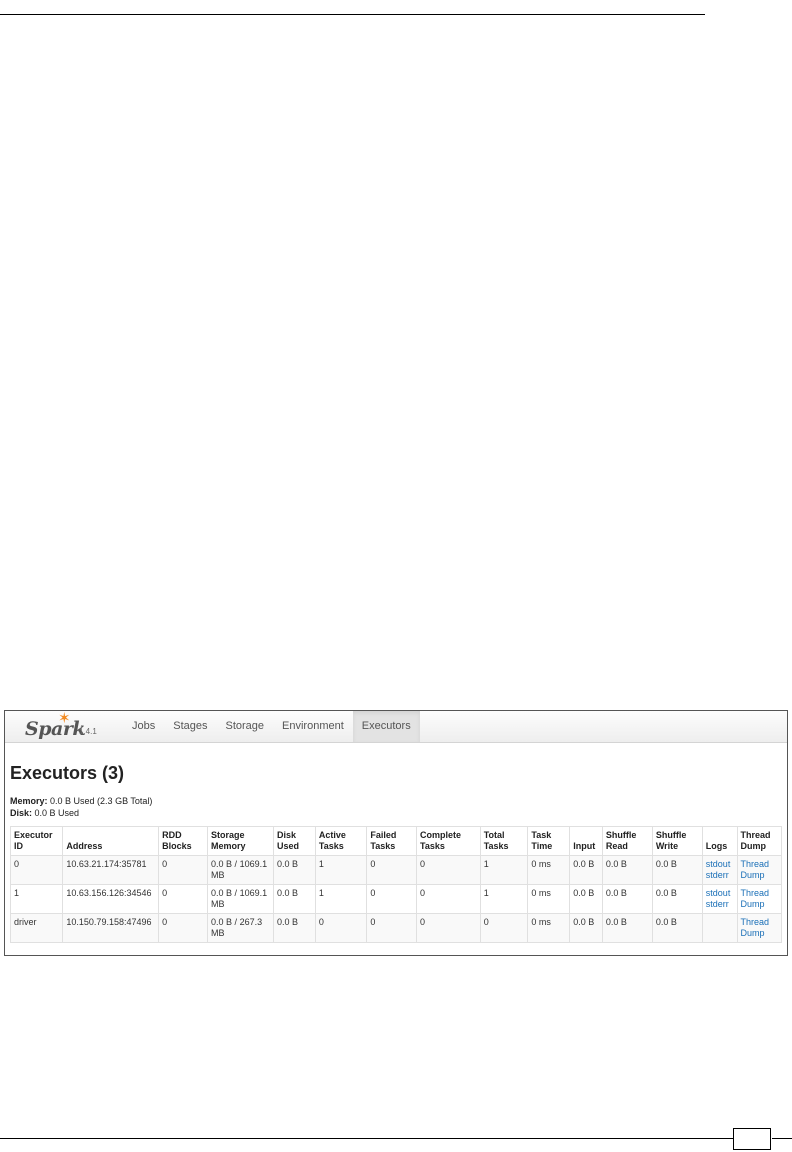  Describe the element at coordinates (759, 841) in the screenshot. I see `col-thread-dump: Thread Dump` at that location.